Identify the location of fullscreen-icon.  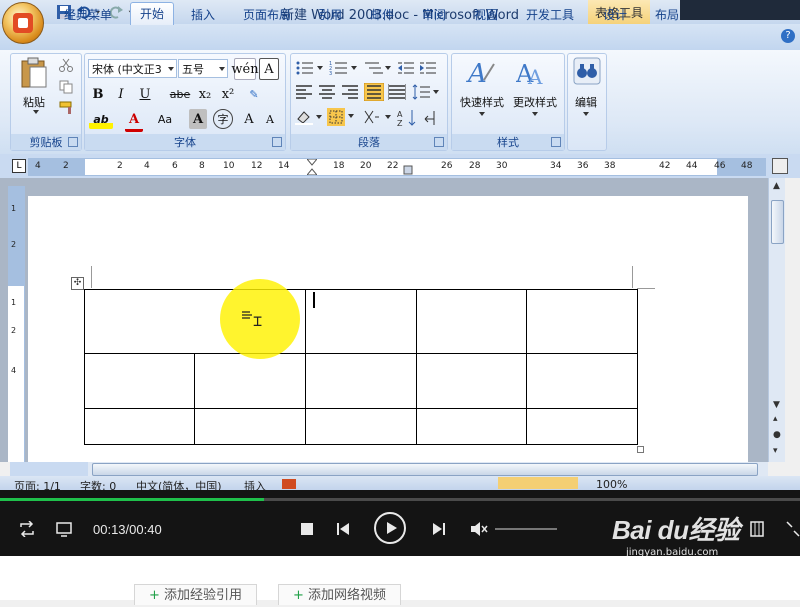
(793, 529).